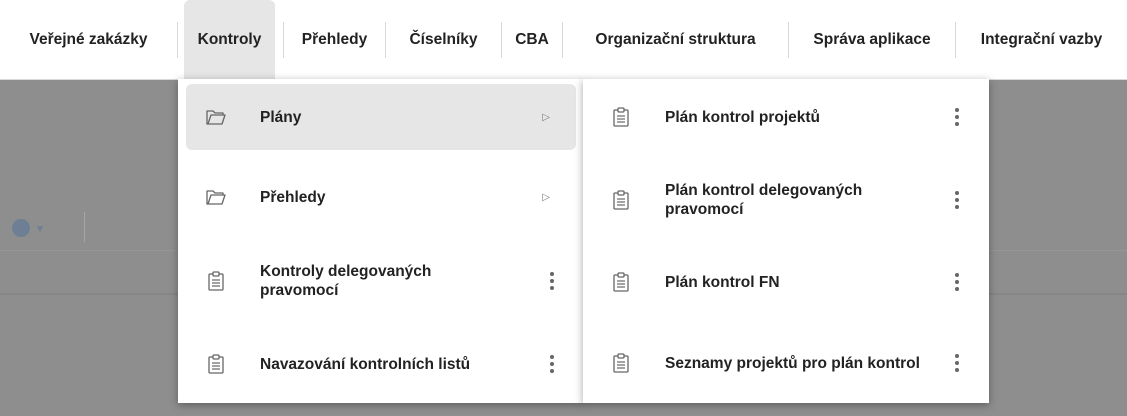 The width and height of the screenshot is (1127, 416). I want to click on menu-item-kontroly-delegovanych-pravomoci: Kontroly delegovaných pravomocí, so click(381, 281).